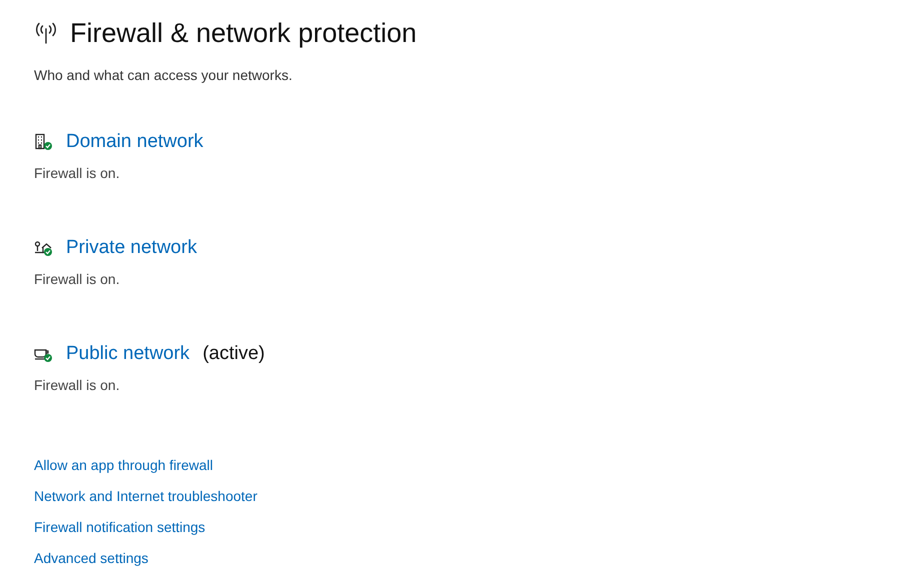  Describe the element at coordinates (233, 354) in the screenshot. I see `active-label: (active)` at that location.